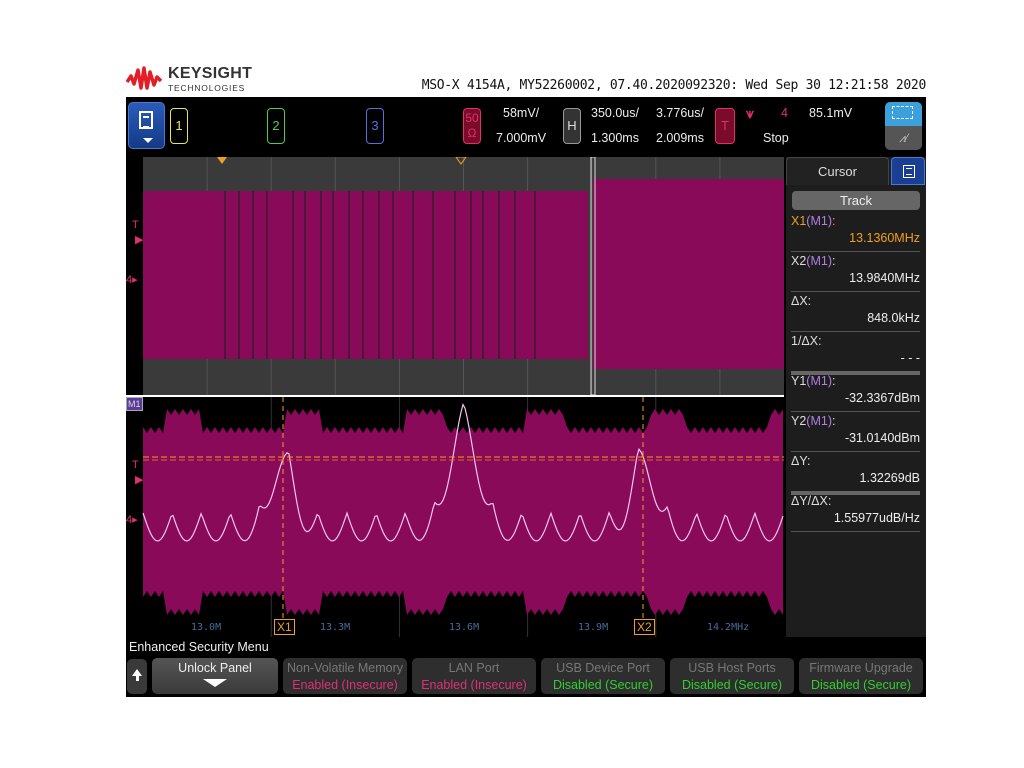 This screenshot has height=768, width=1024. Describe the element at coordinates (882, 398) in the screenshot. I see `cursor-row-value: -32.3367dBm` at that location.